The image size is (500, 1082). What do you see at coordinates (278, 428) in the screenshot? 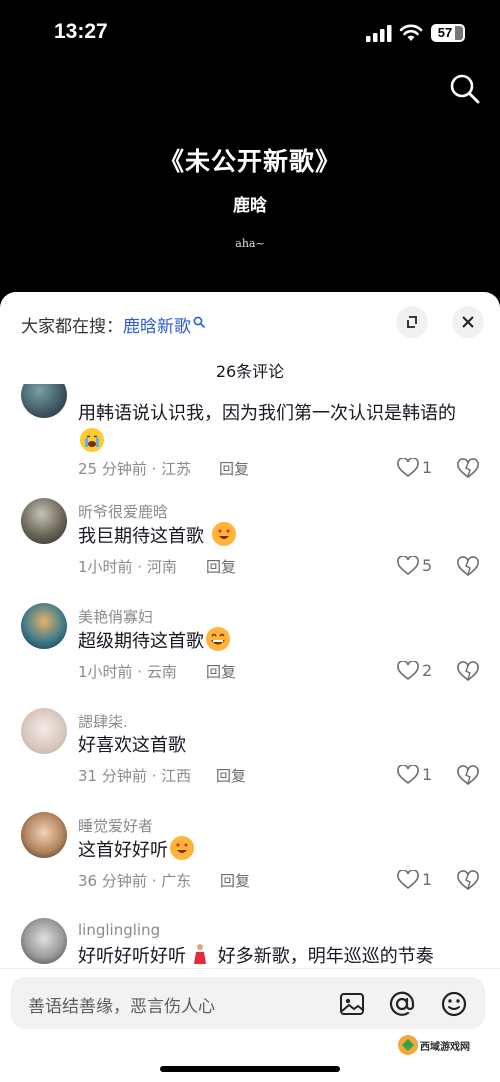
I see `comment-text: 用韩语说认识我，因为我们第一次认识是韩语的` at bounding box center [278, 428].